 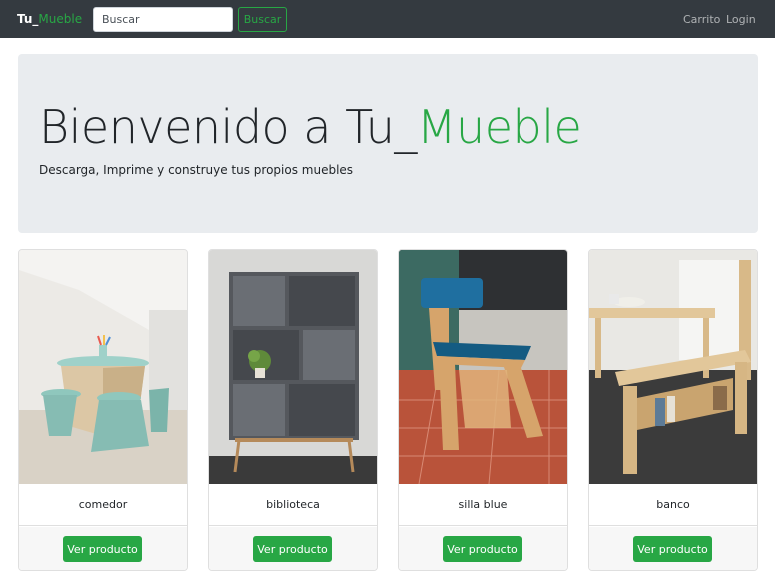 What do you see at coordinates (701, 19) in the screenshot?
I see `nav-link-carrito: Carrito` at bounding box center [701, 19].